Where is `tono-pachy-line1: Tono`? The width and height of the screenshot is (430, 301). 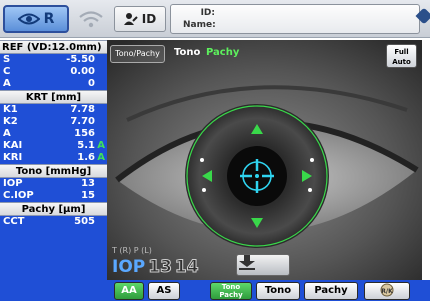 tono-pachy-line1: Tono is located at coordinates (231, 287).